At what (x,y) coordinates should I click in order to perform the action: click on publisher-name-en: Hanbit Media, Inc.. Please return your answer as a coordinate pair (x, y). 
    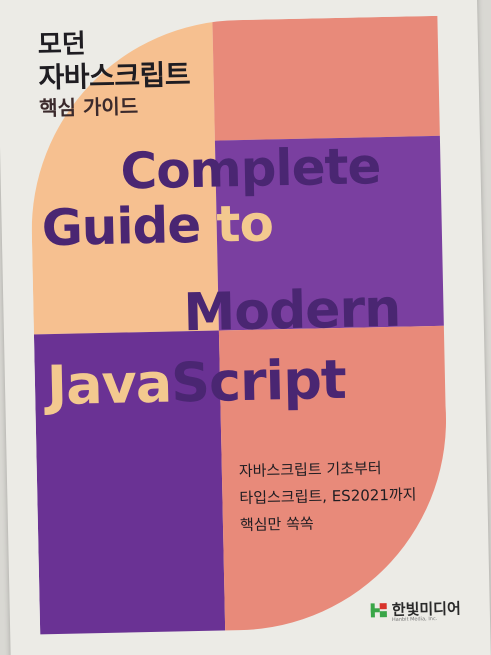
    Looking at the image, I should click on (414, 619).